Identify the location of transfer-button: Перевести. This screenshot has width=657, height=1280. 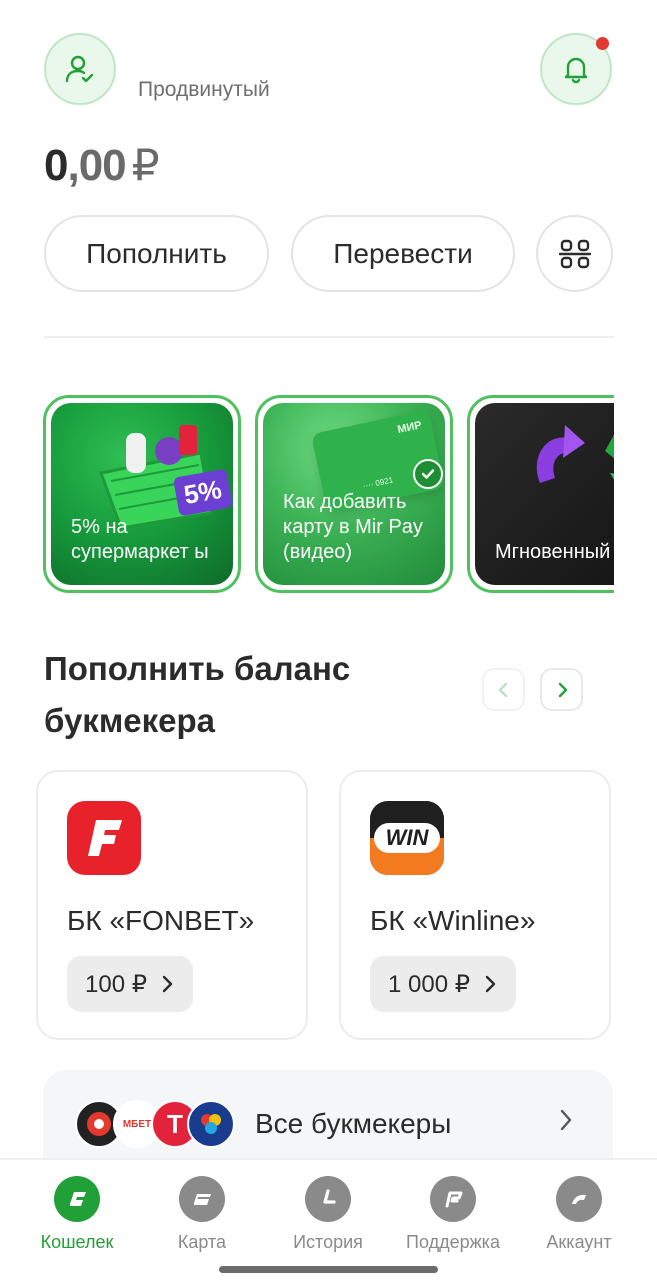
(403, 253).